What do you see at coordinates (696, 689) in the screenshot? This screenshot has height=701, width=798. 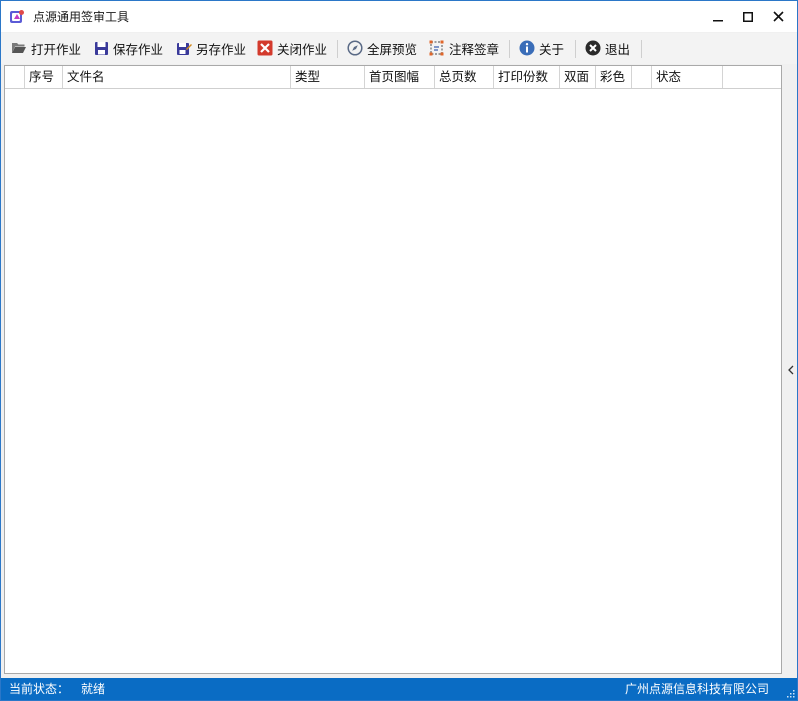 I see `company-name: 广州点源信息科技有限公司` at bounding box center [696, 689].